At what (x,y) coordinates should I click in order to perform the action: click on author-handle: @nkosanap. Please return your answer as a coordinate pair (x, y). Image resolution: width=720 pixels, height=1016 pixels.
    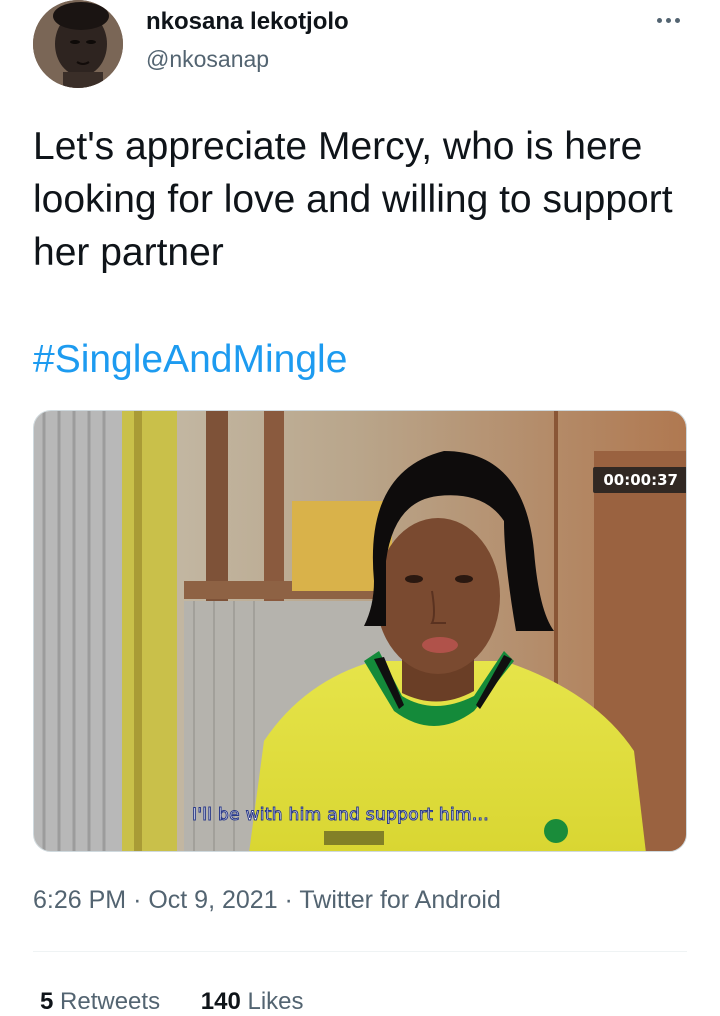
    Looking at the image, I should click on (207, 59).